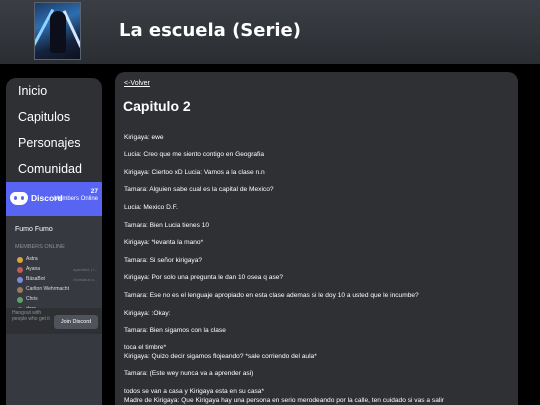 The image size is (540, 405). I want to click on chapter-line: Tamara: Bien sigamos con la clase, so click(175, 330).